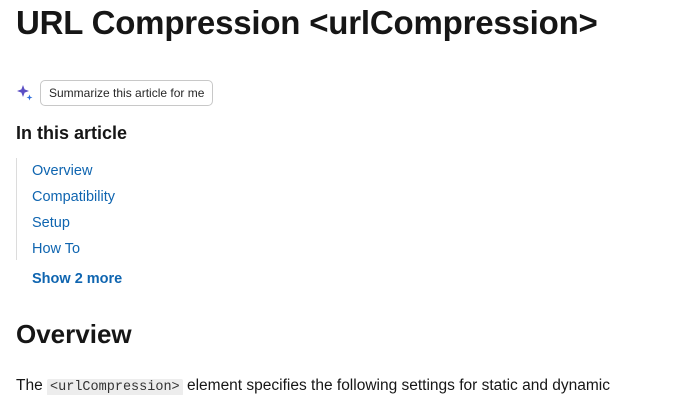 Image resolution: width=700 pixels, height=395 pixels. I want to click on toc-item: Compatibility, so click(66, 197).